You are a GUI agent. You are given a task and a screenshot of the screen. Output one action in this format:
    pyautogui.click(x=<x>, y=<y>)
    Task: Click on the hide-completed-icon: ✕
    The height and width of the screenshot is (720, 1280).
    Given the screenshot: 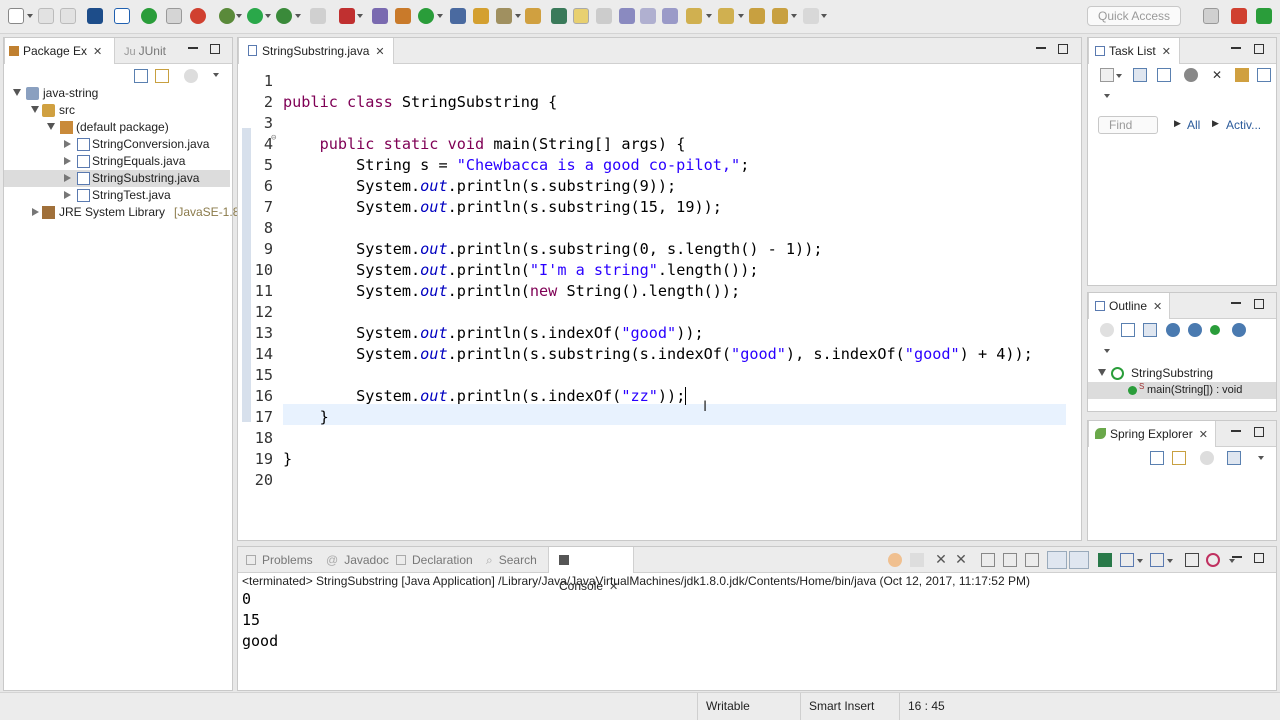 What is the action you would take?
    pyautogui.click(x=1219, y=75)
    